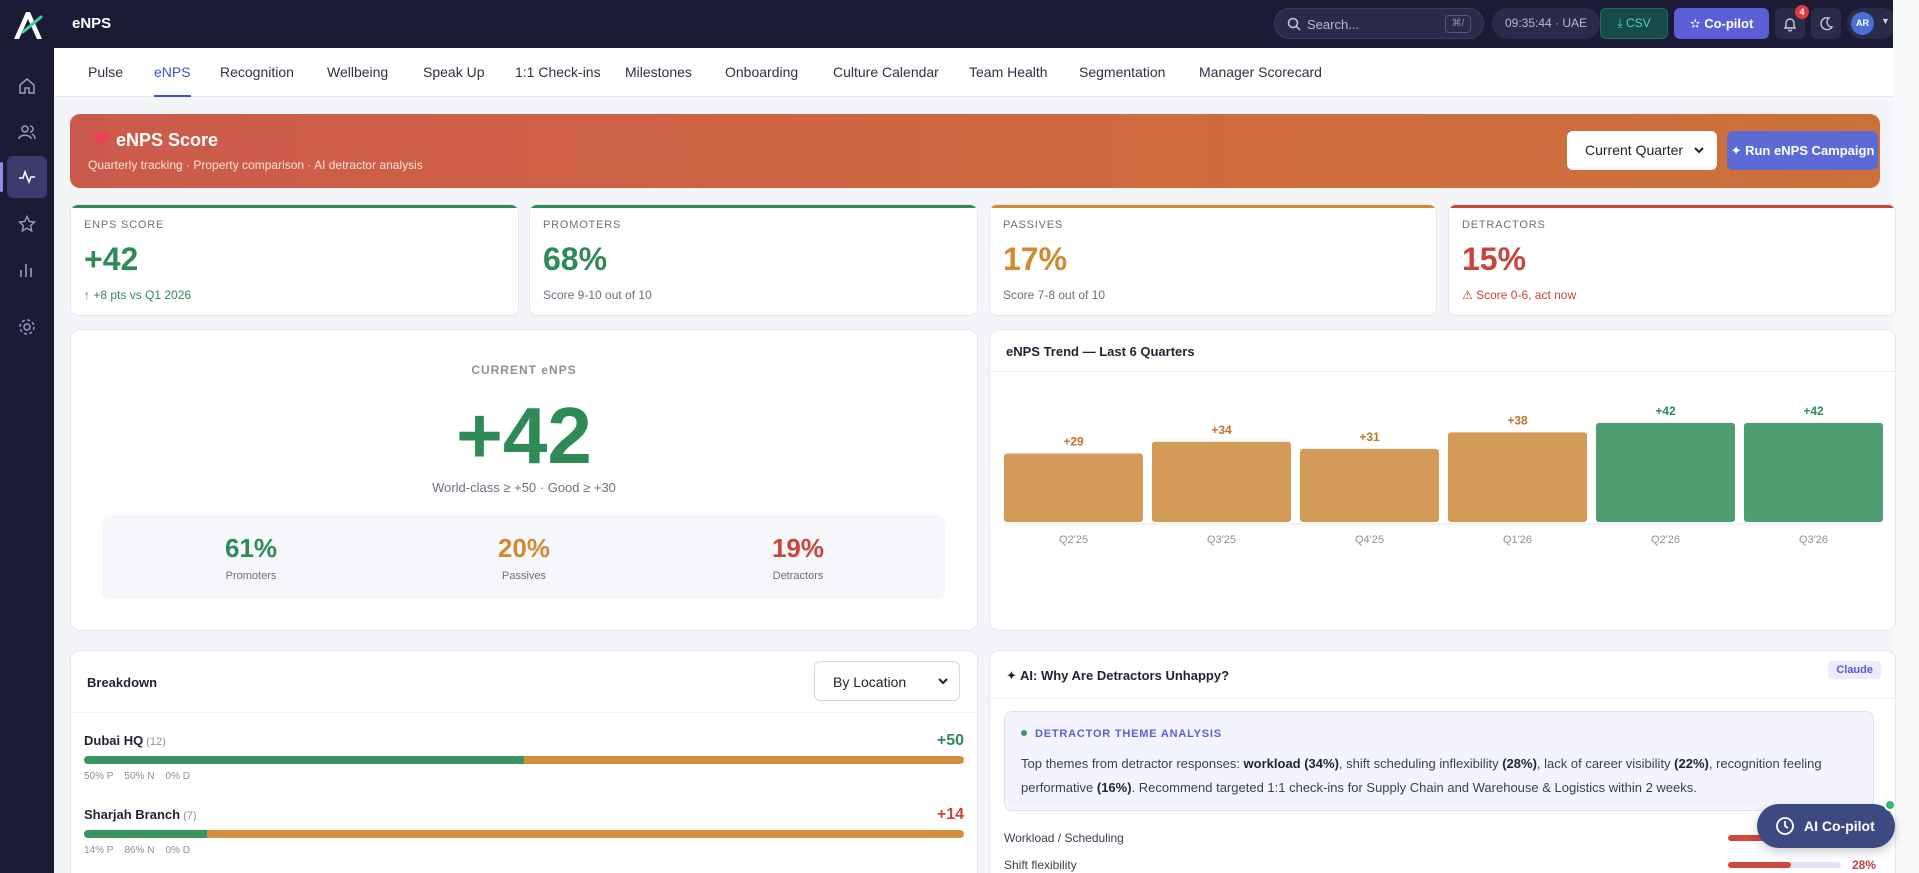  Describe the element at coordinates (27, 270) in the screenshot. I see `bar-chart-icon` at that location.